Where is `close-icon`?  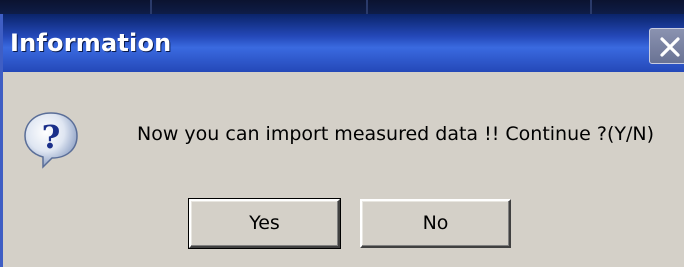 close-icon is located at coordinates (670, 47).